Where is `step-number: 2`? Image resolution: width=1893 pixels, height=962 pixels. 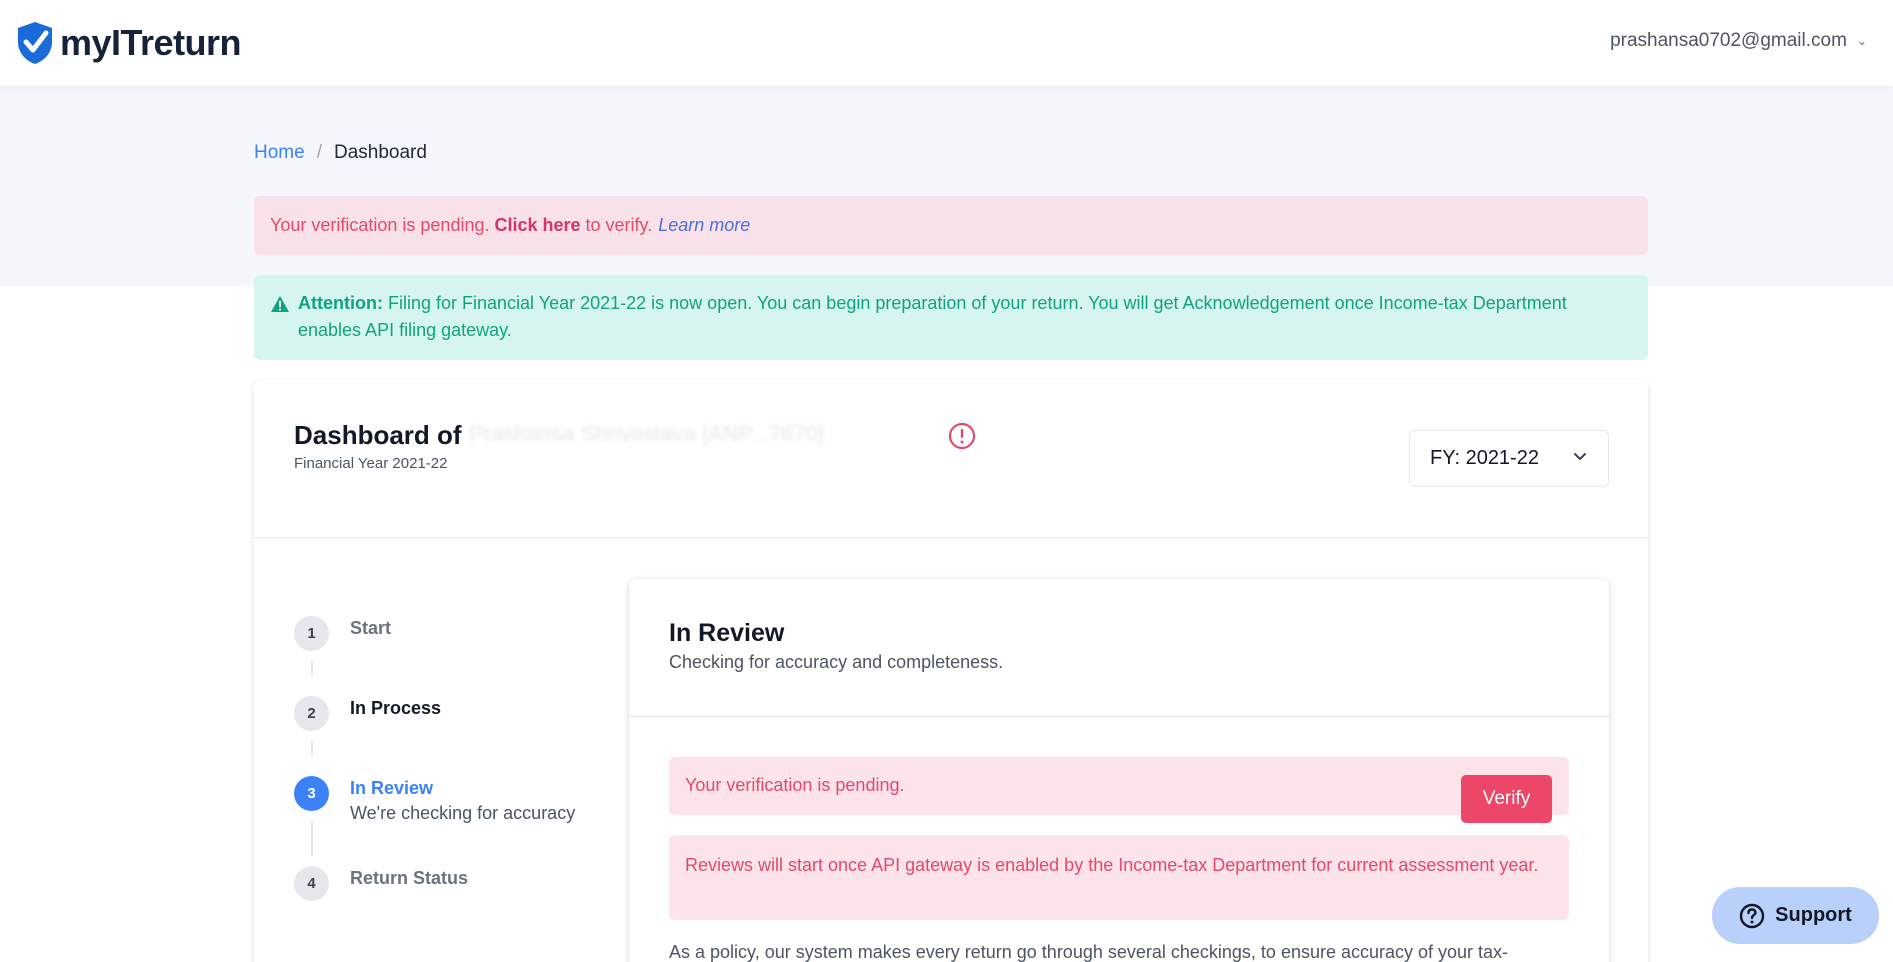 step-number: 2 is located at coordinates (311, 713).